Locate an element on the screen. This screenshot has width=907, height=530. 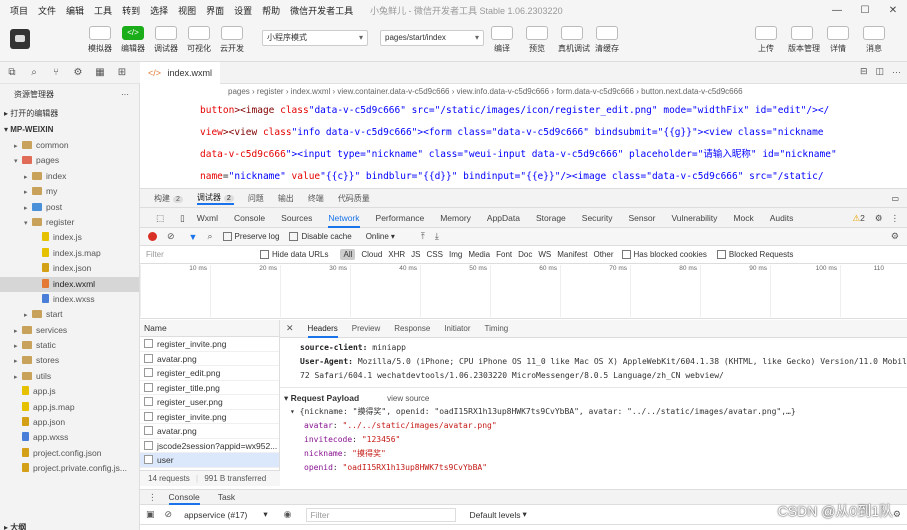
tree-item-app-json: app.json is located at coordinates (69, 422).